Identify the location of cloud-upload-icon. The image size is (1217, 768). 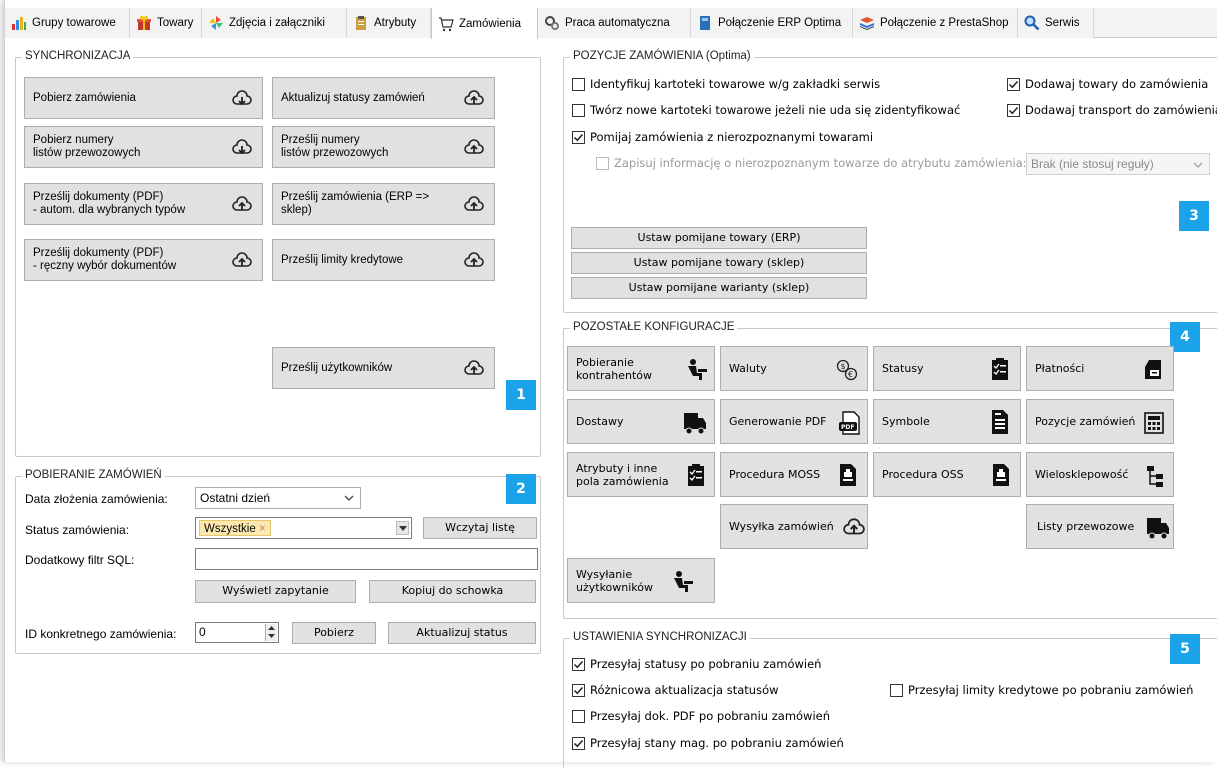
(474, 259).